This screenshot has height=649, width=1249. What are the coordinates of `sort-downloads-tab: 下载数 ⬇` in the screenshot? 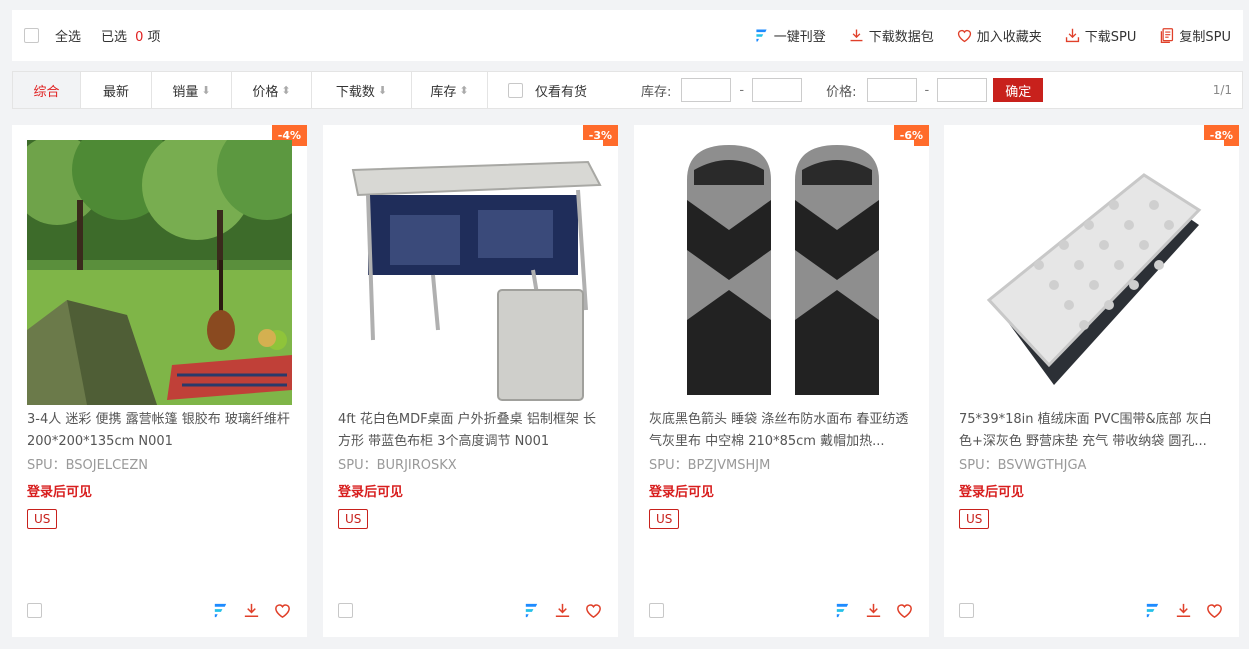 It's located at (362, 90).